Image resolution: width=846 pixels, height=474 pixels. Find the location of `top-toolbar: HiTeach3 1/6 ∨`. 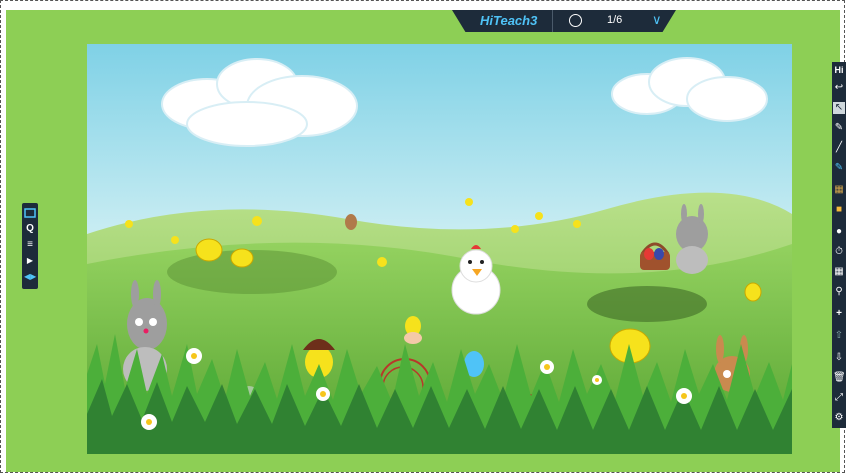

top-toolbar: HiTeach3 1/6 ∨ is located at coordinates (564, 21).